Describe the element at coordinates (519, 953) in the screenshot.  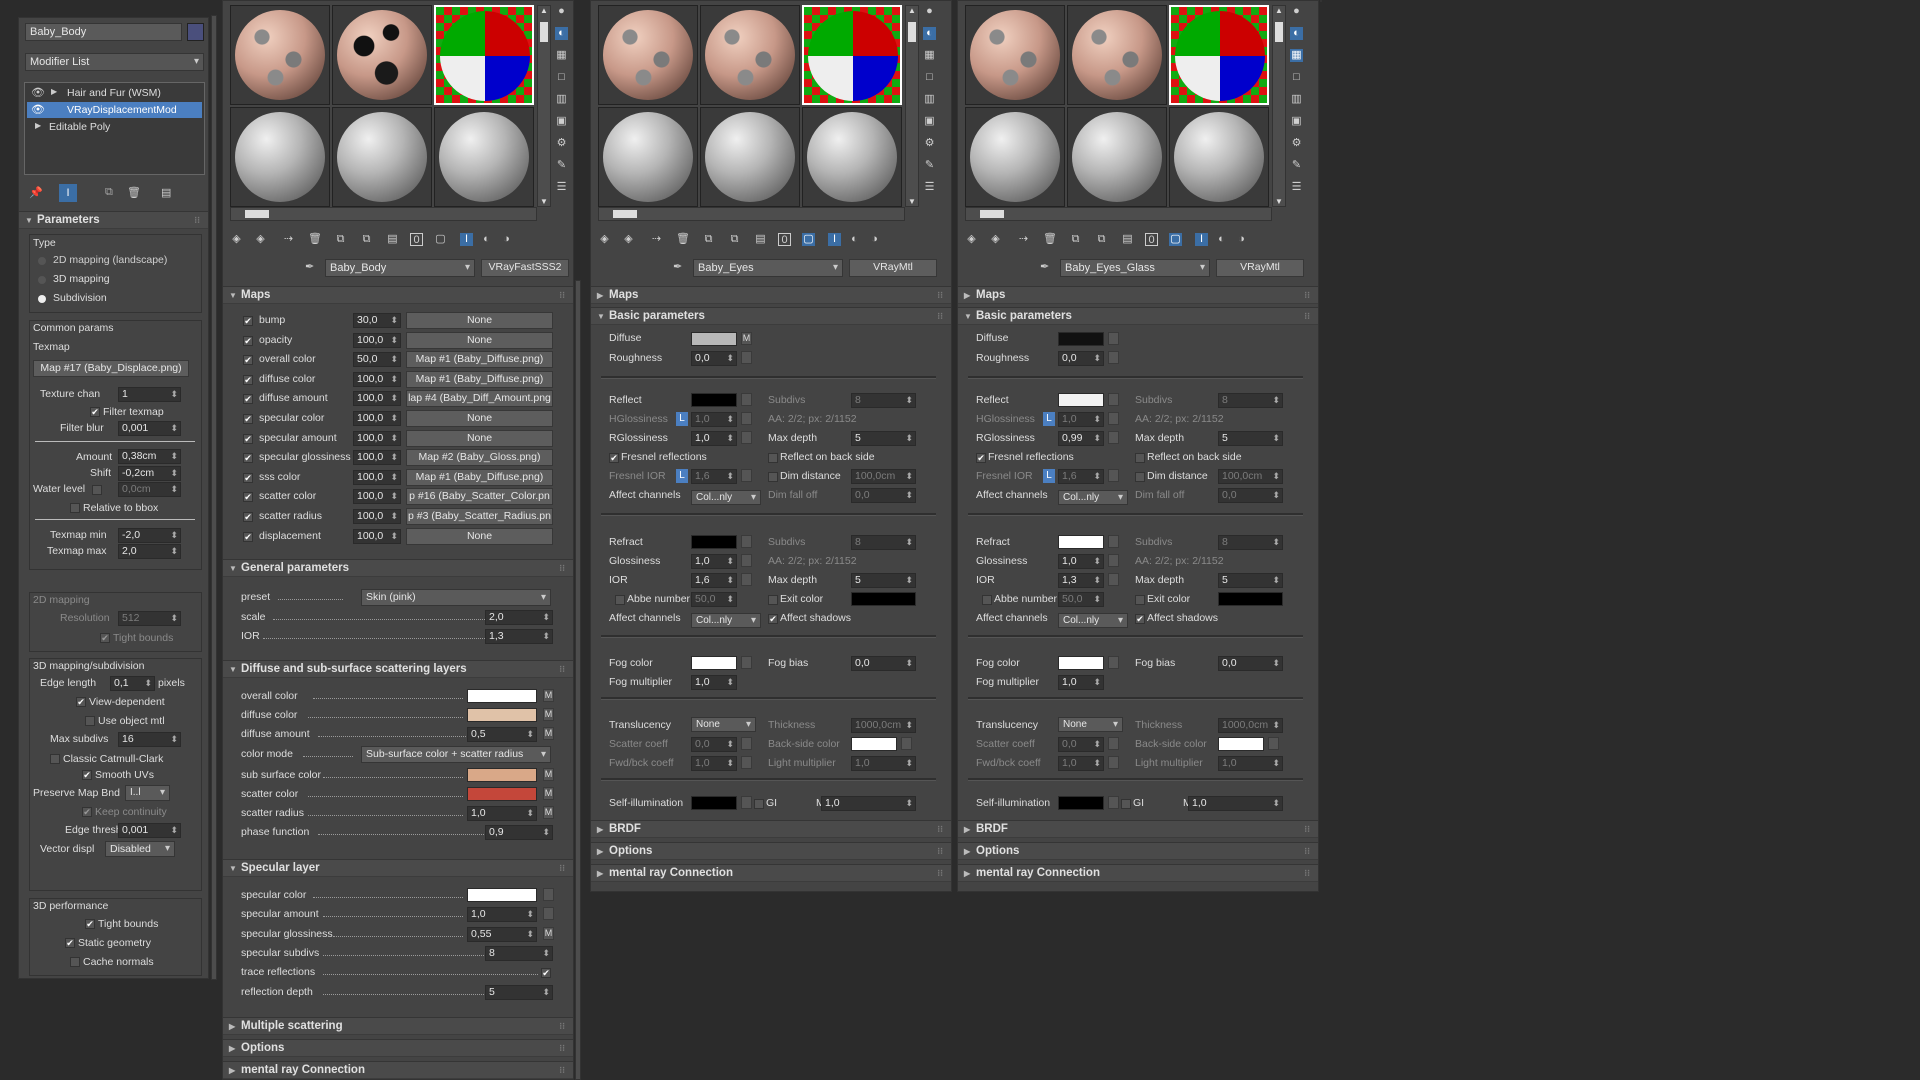
I see `specular-subdivs-spinner: 8` at that location.